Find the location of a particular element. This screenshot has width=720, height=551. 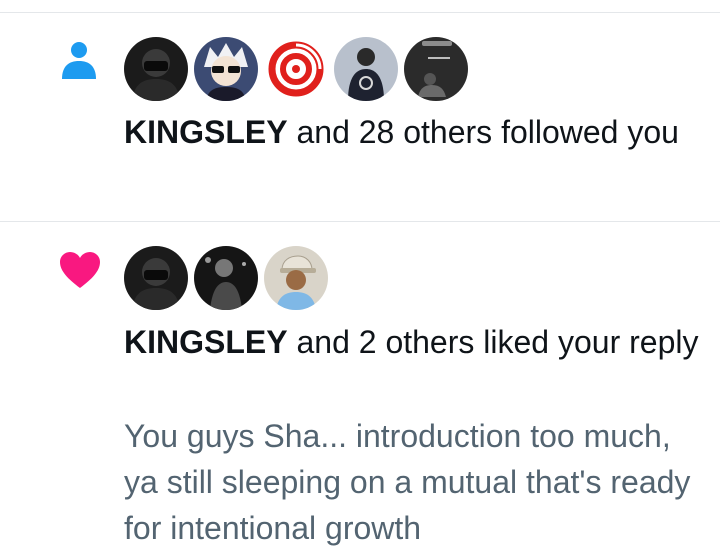

avatar-dark-scene is located at coordinates (436, 69).